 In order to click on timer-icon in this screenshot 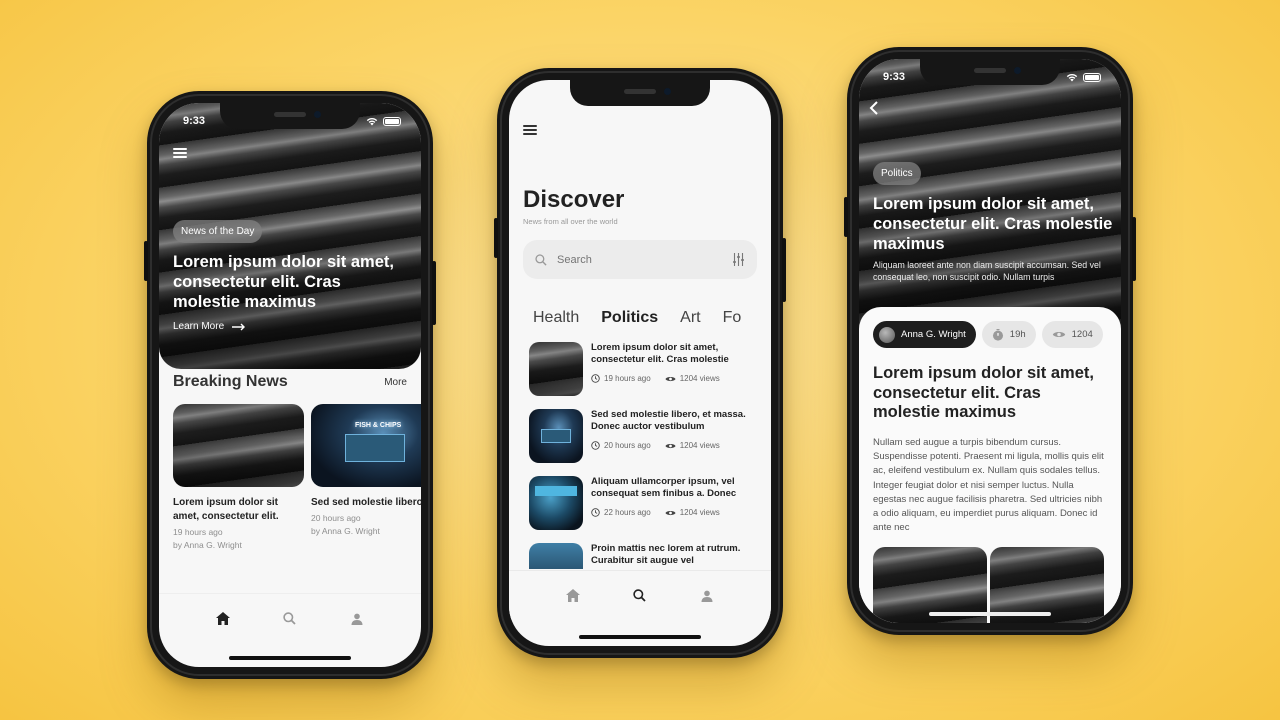, I will do `click(997, 334)`.